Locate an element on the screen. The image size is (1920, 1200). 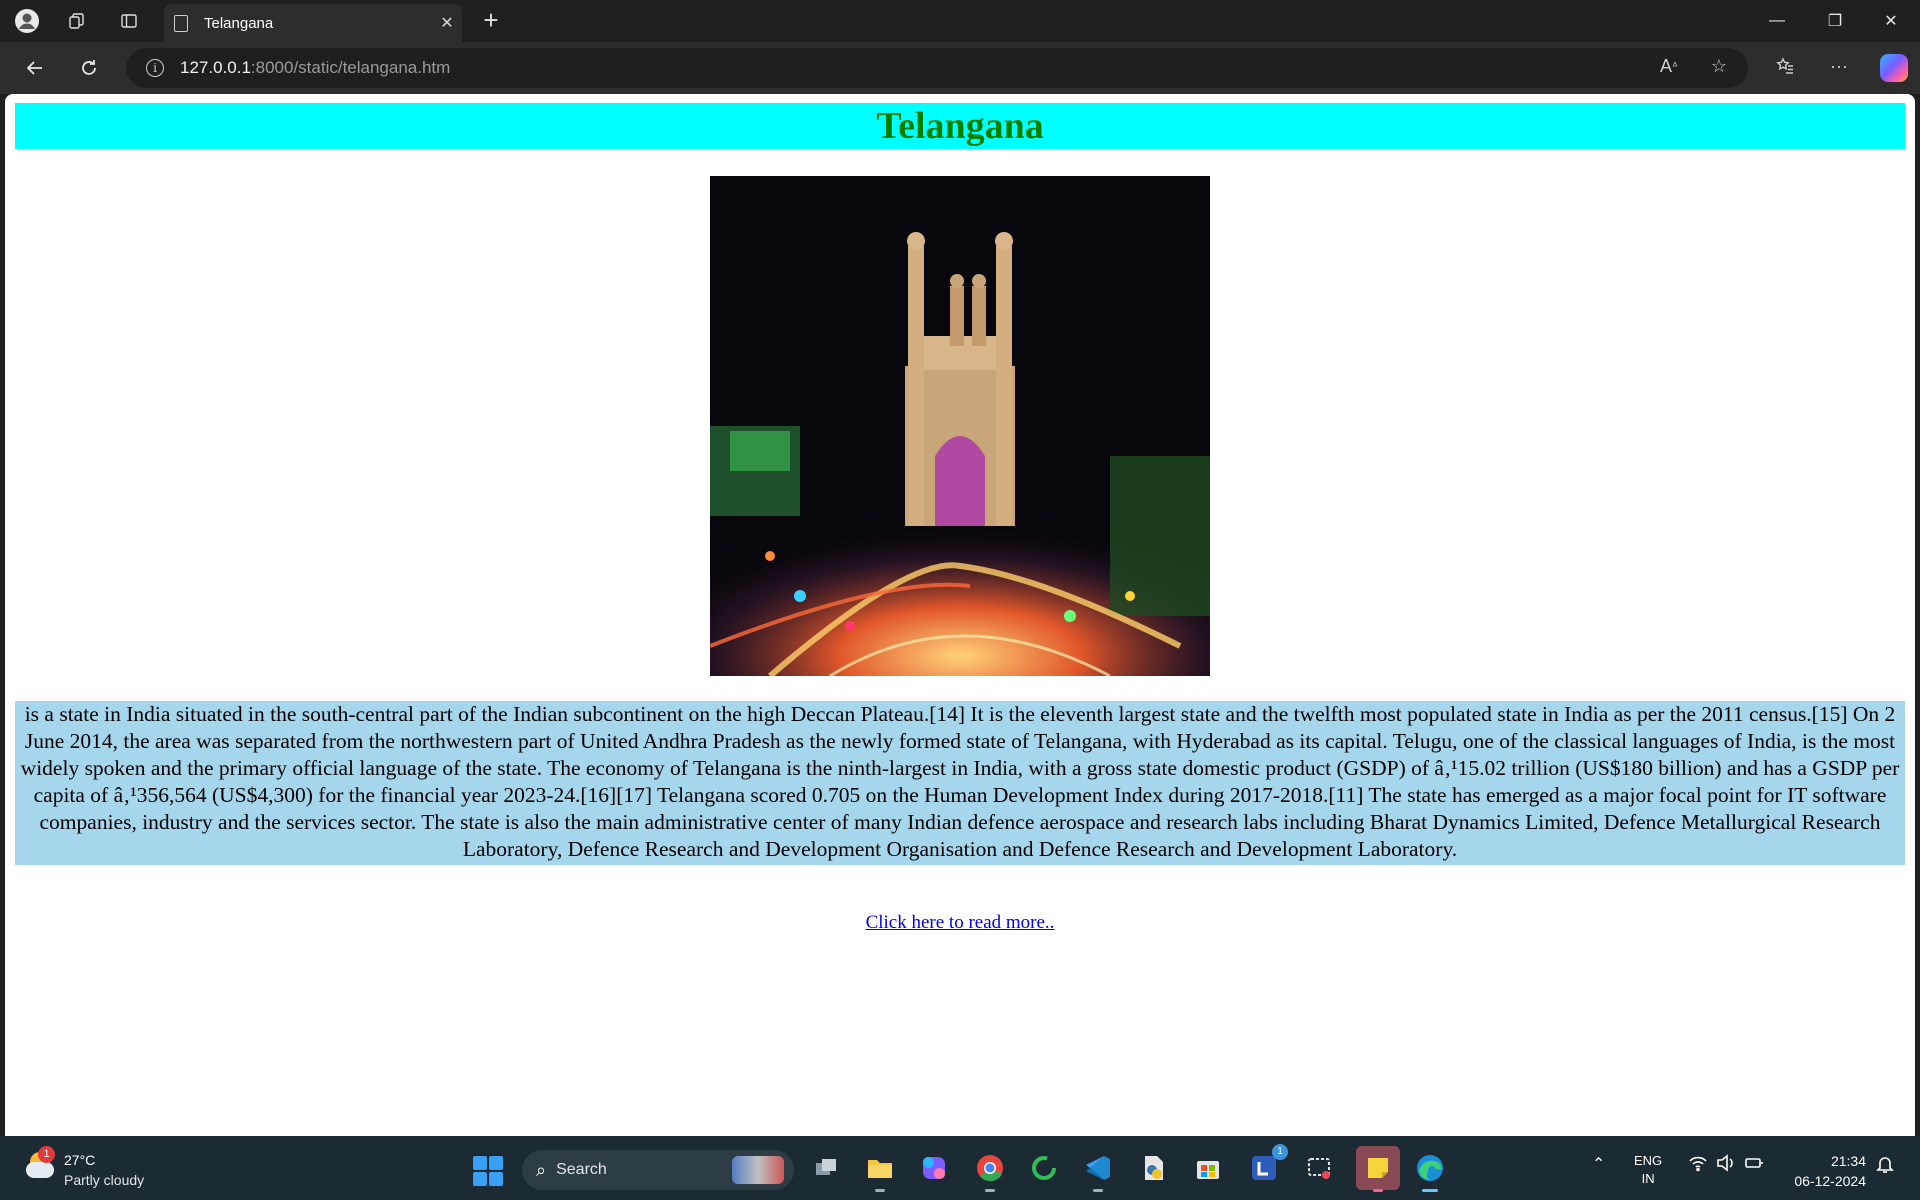
more-options-icon: ··· is located at coordinates (1839, 66).